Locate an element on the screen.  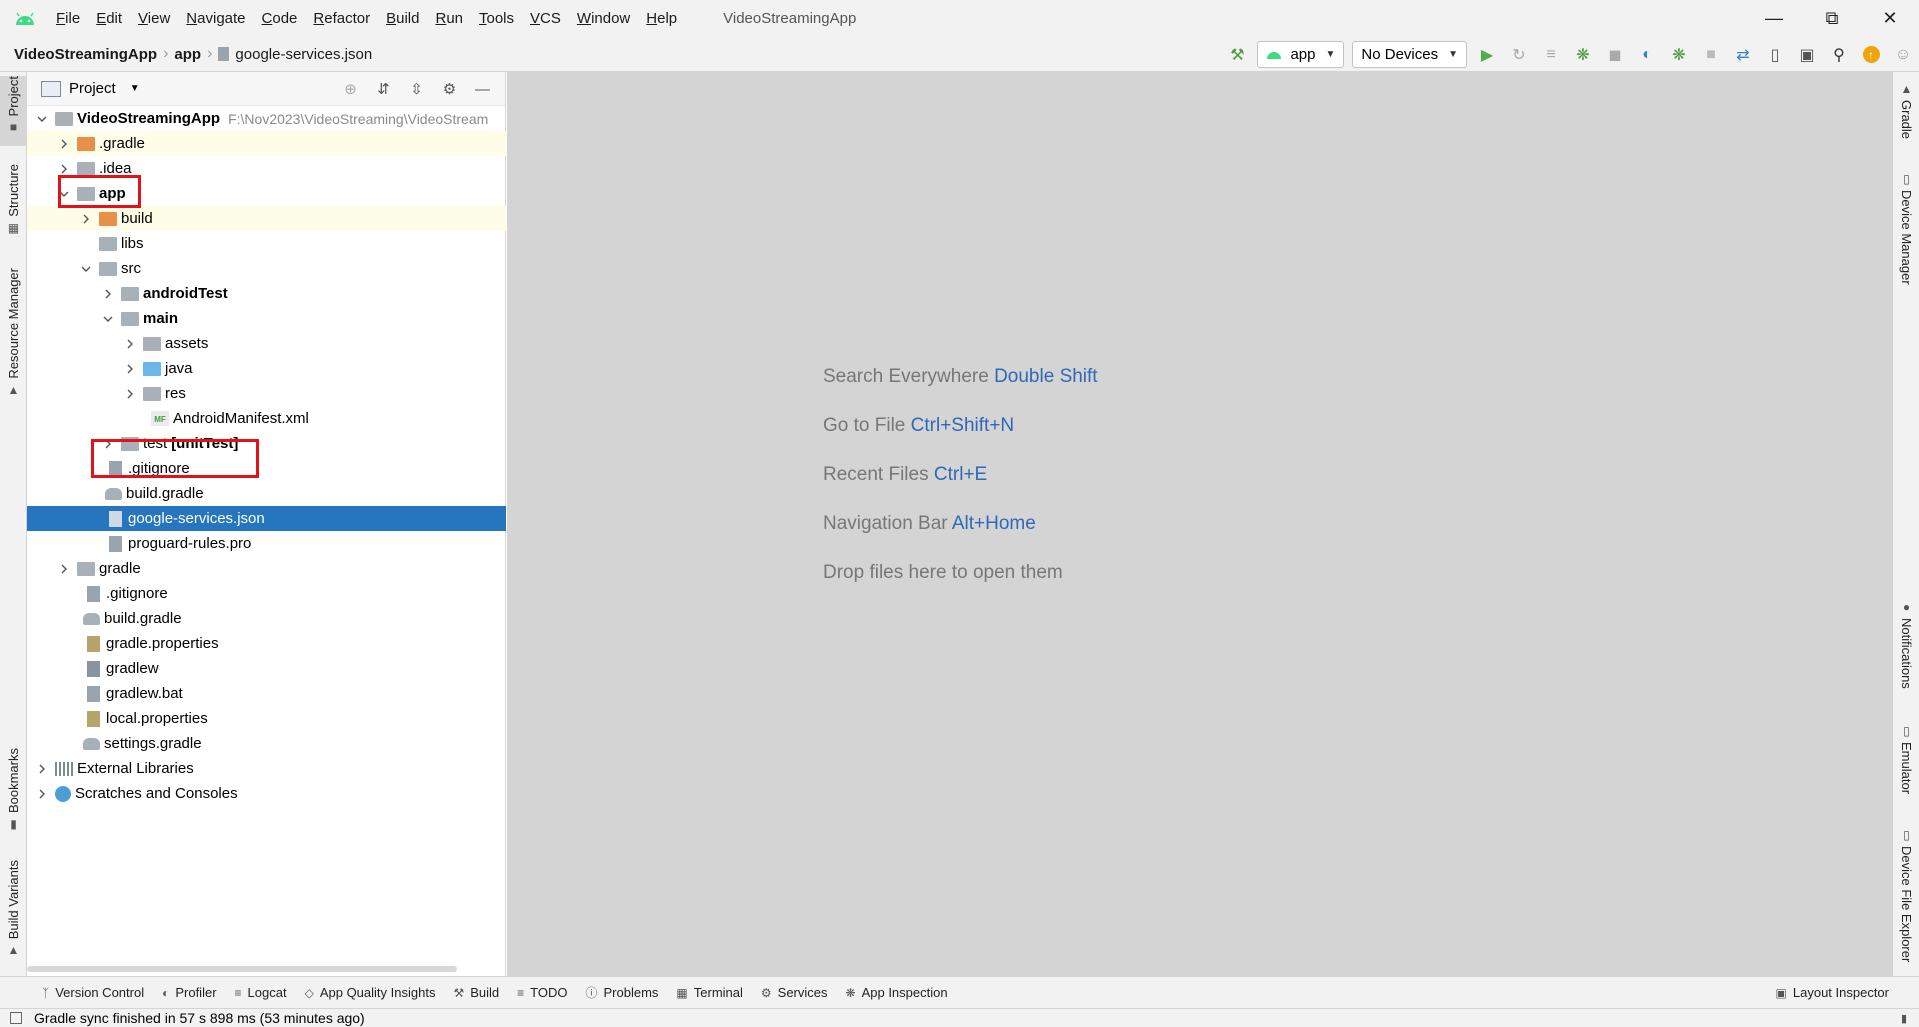
apply-code-changes-icon: ≡ is located at coordinates (1551, 54).